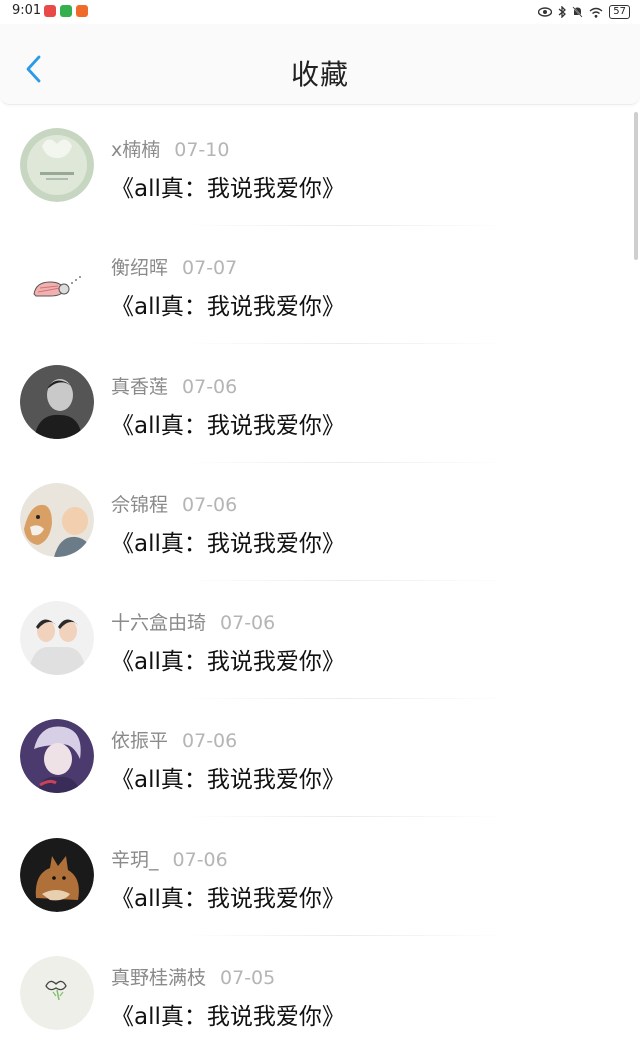 This screenshot has width=640, height=1054. I want to click on item-date: 07-05, so click(248, 978).